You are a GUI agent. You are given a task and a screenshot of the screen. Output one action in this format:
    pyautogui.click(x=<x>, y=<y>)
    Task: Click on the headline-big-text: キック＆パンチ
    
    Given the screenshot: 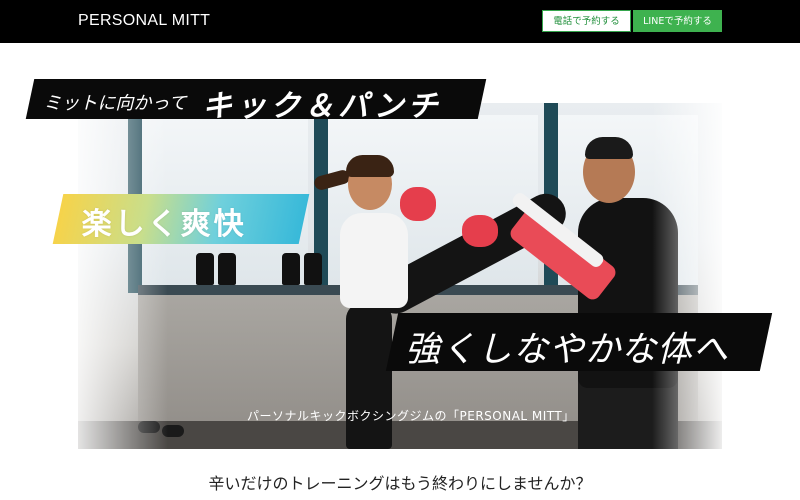 What is the action you would take?
    pyautogui.click(x=322, y=106)
    